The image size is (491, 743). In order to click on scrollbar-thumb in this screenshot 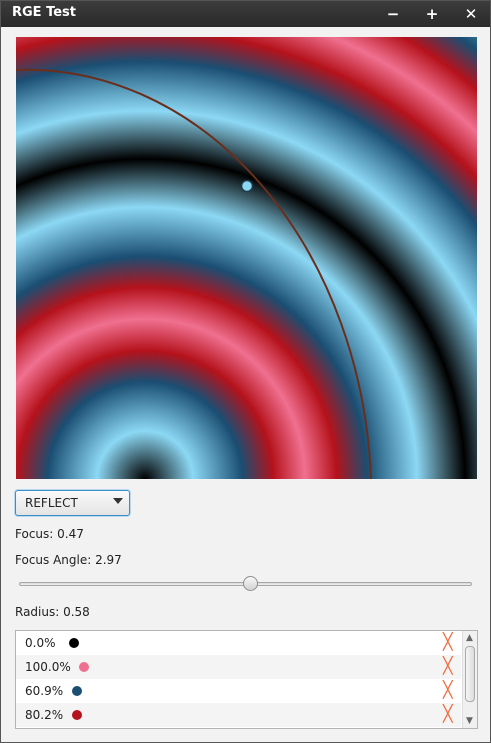, I will do `click(470, 674)`.